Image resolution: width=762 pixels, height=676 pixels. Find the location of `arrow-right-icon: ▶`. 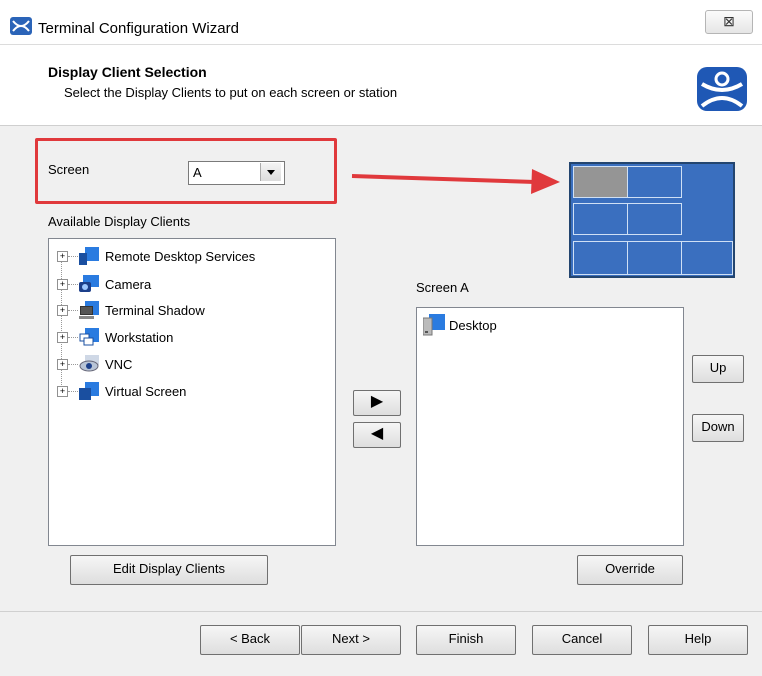

arrow-right-icon: ▶ is located at coordinates (377, 401).